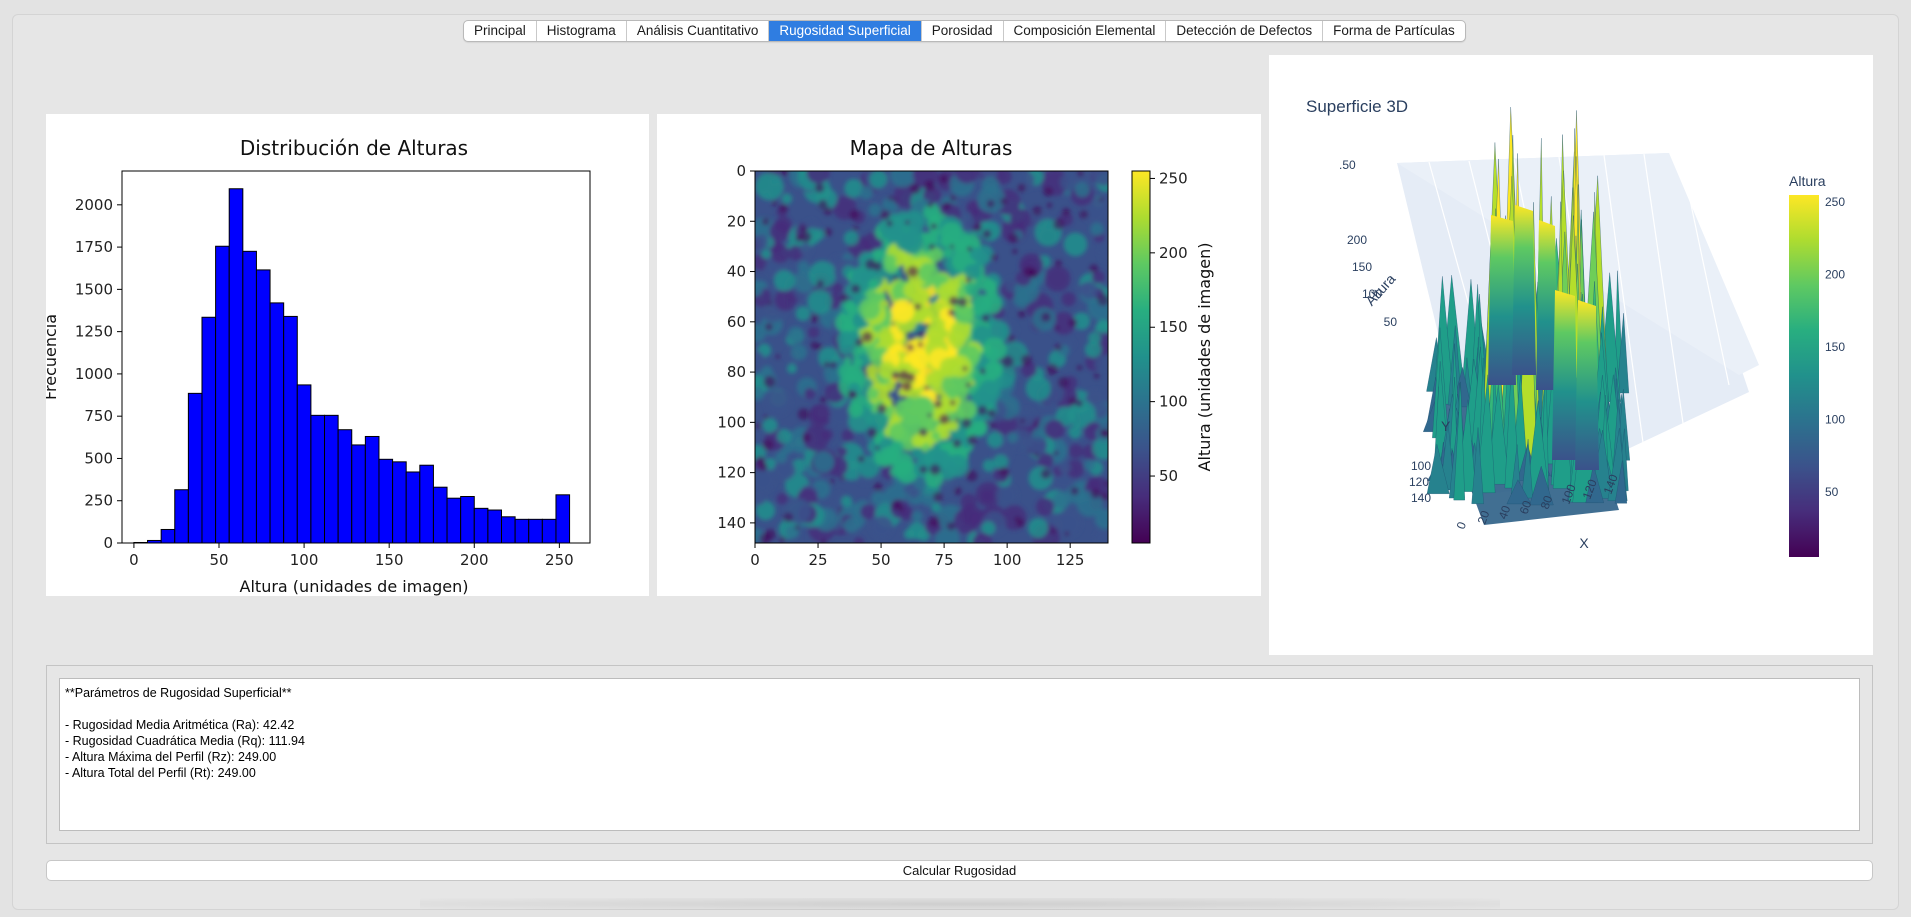  I want to click on surface3d-ztick: .50, so click(1347, 165).